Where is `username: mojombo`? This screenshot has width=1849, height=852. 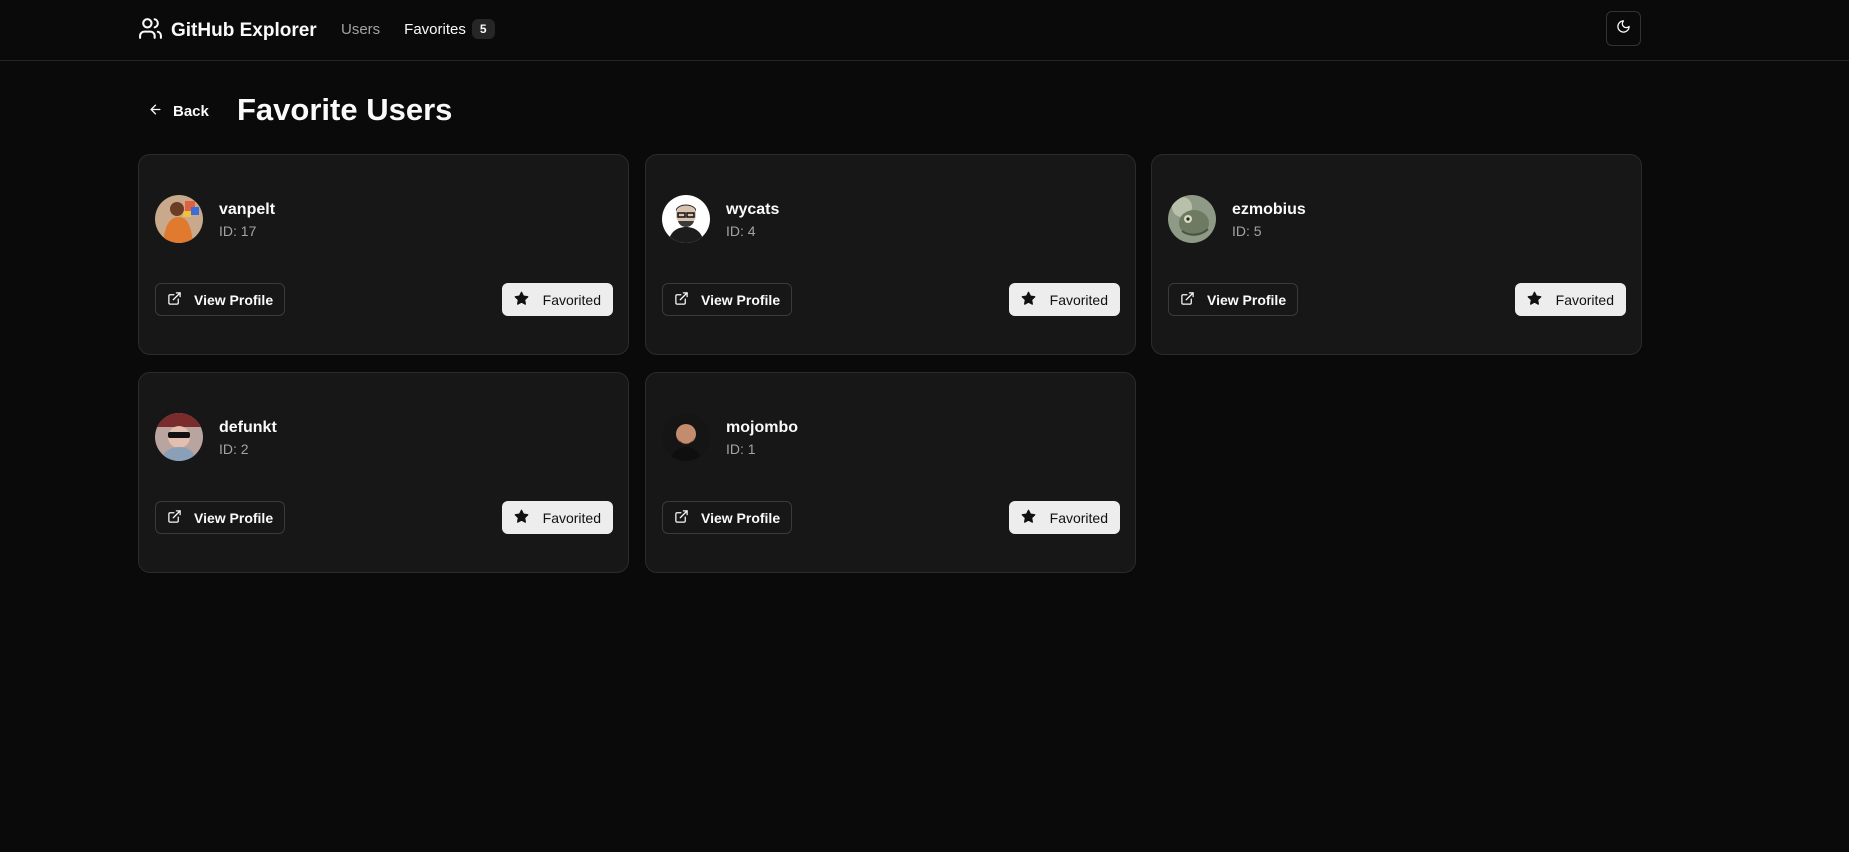 username: mojombo is located at coordinates (762, 427).